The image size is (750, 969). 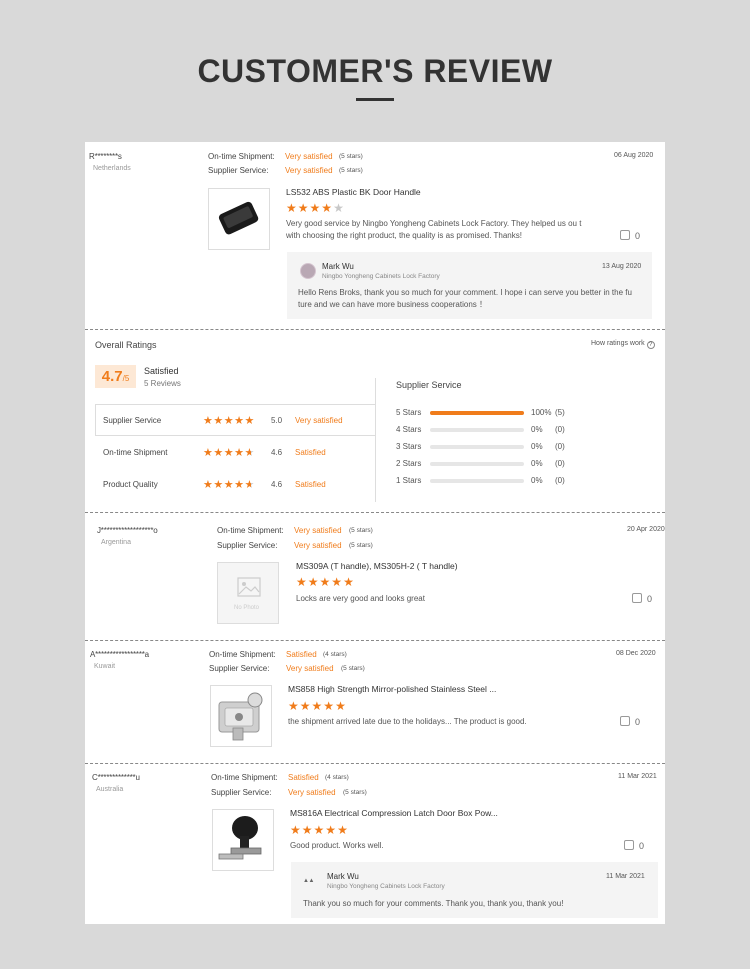 What do you see at coordinates (248, 593) in the screenshot?
I see `product-image-placeholder: No Photo` at bounding box center [248, 593].